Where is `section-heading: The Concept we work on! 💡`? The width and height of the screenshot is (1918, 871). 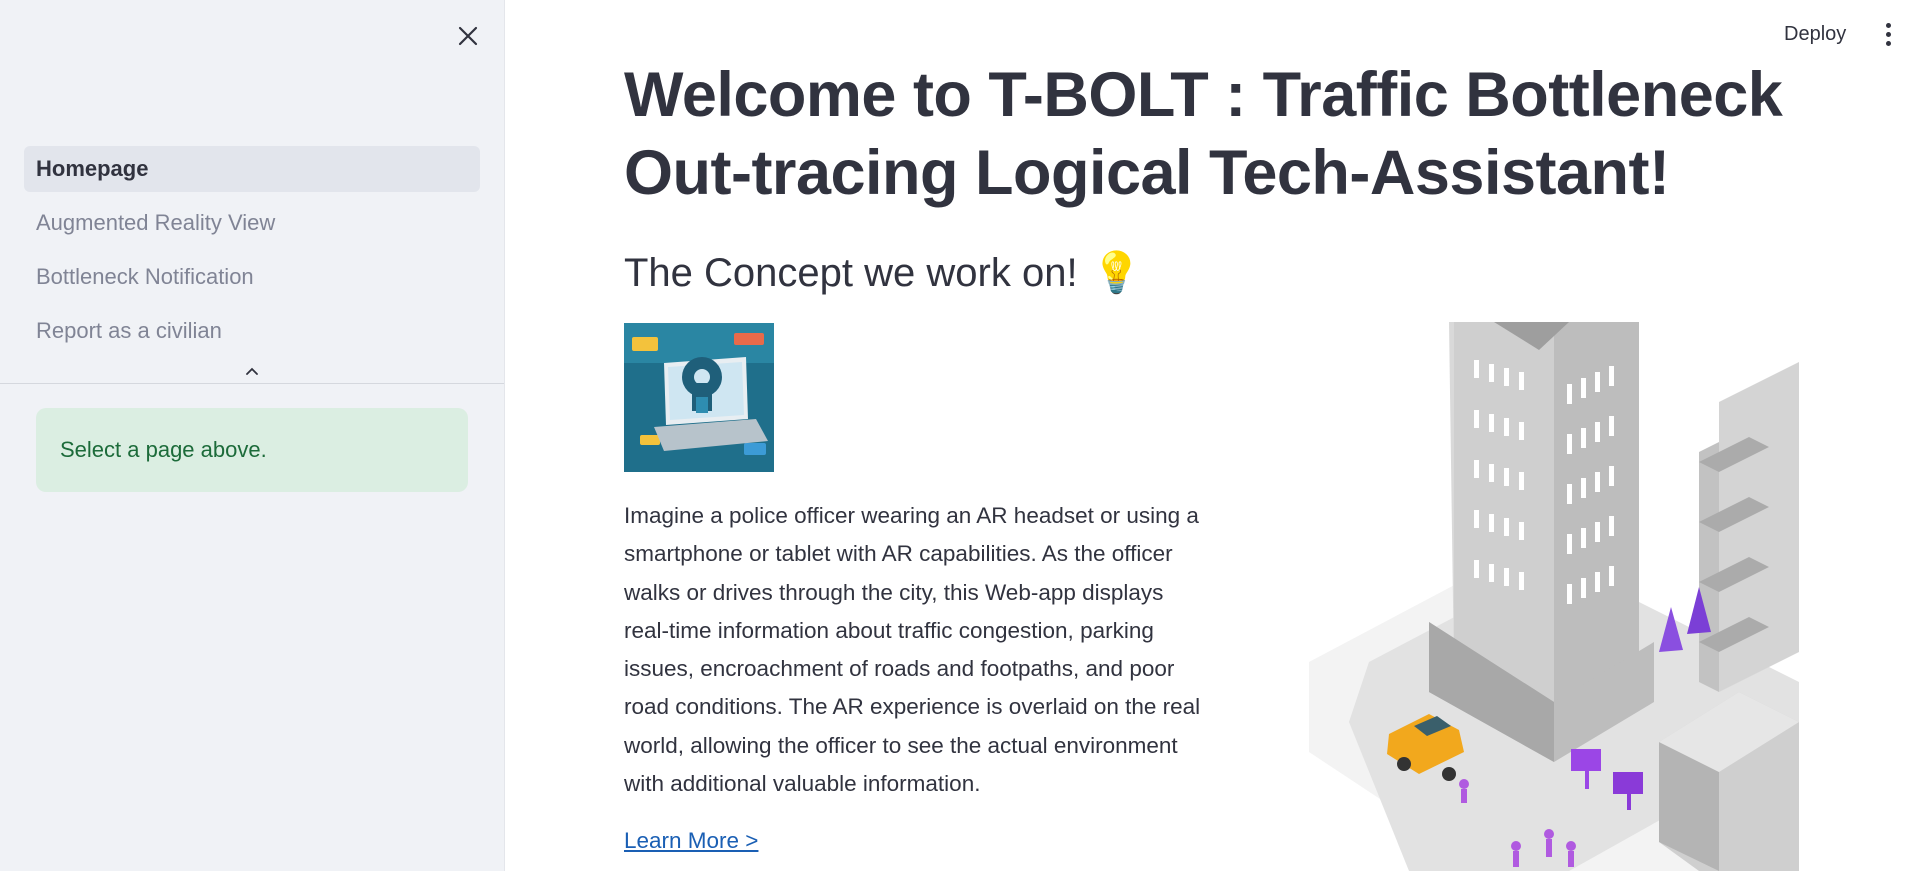
section-heading: The Concept we work on! 💡 is located at coordinates (882, 273).